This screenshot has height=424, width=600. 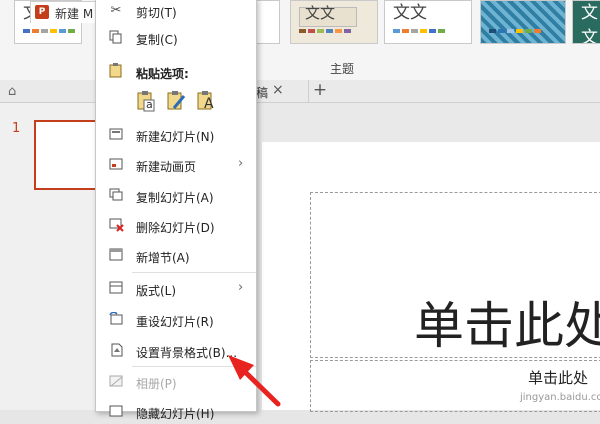 I want to click on red-arrow-annotation, so click(x=254, y=381).